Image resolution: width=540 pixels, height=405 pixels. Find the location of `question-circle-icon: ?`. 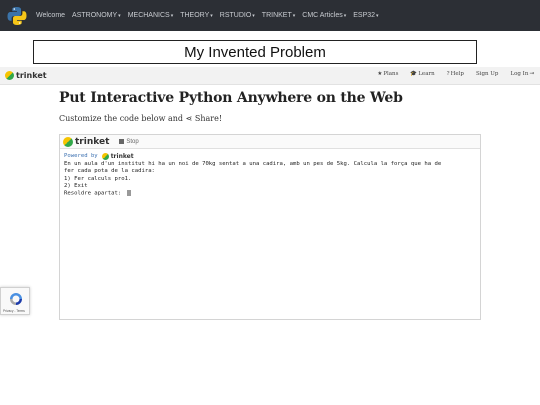

question-circle-icon: ? is located at coordinates (448, 74).